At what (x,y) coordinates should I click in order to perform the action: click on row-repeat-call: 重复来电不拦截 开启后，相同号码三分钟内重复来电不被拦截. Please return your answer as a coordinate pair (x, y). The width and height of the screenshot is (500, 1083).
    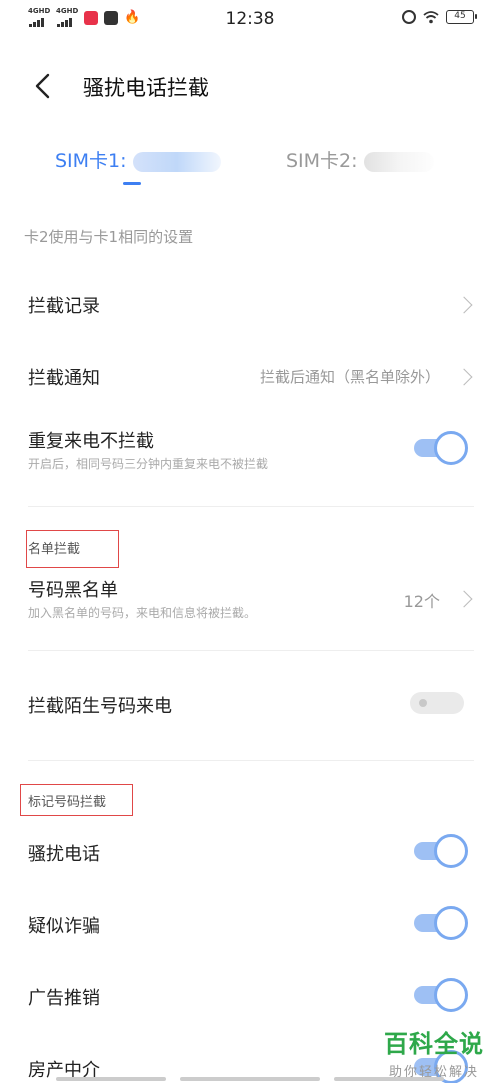
    Looking at the image, I should click on (250, 452).